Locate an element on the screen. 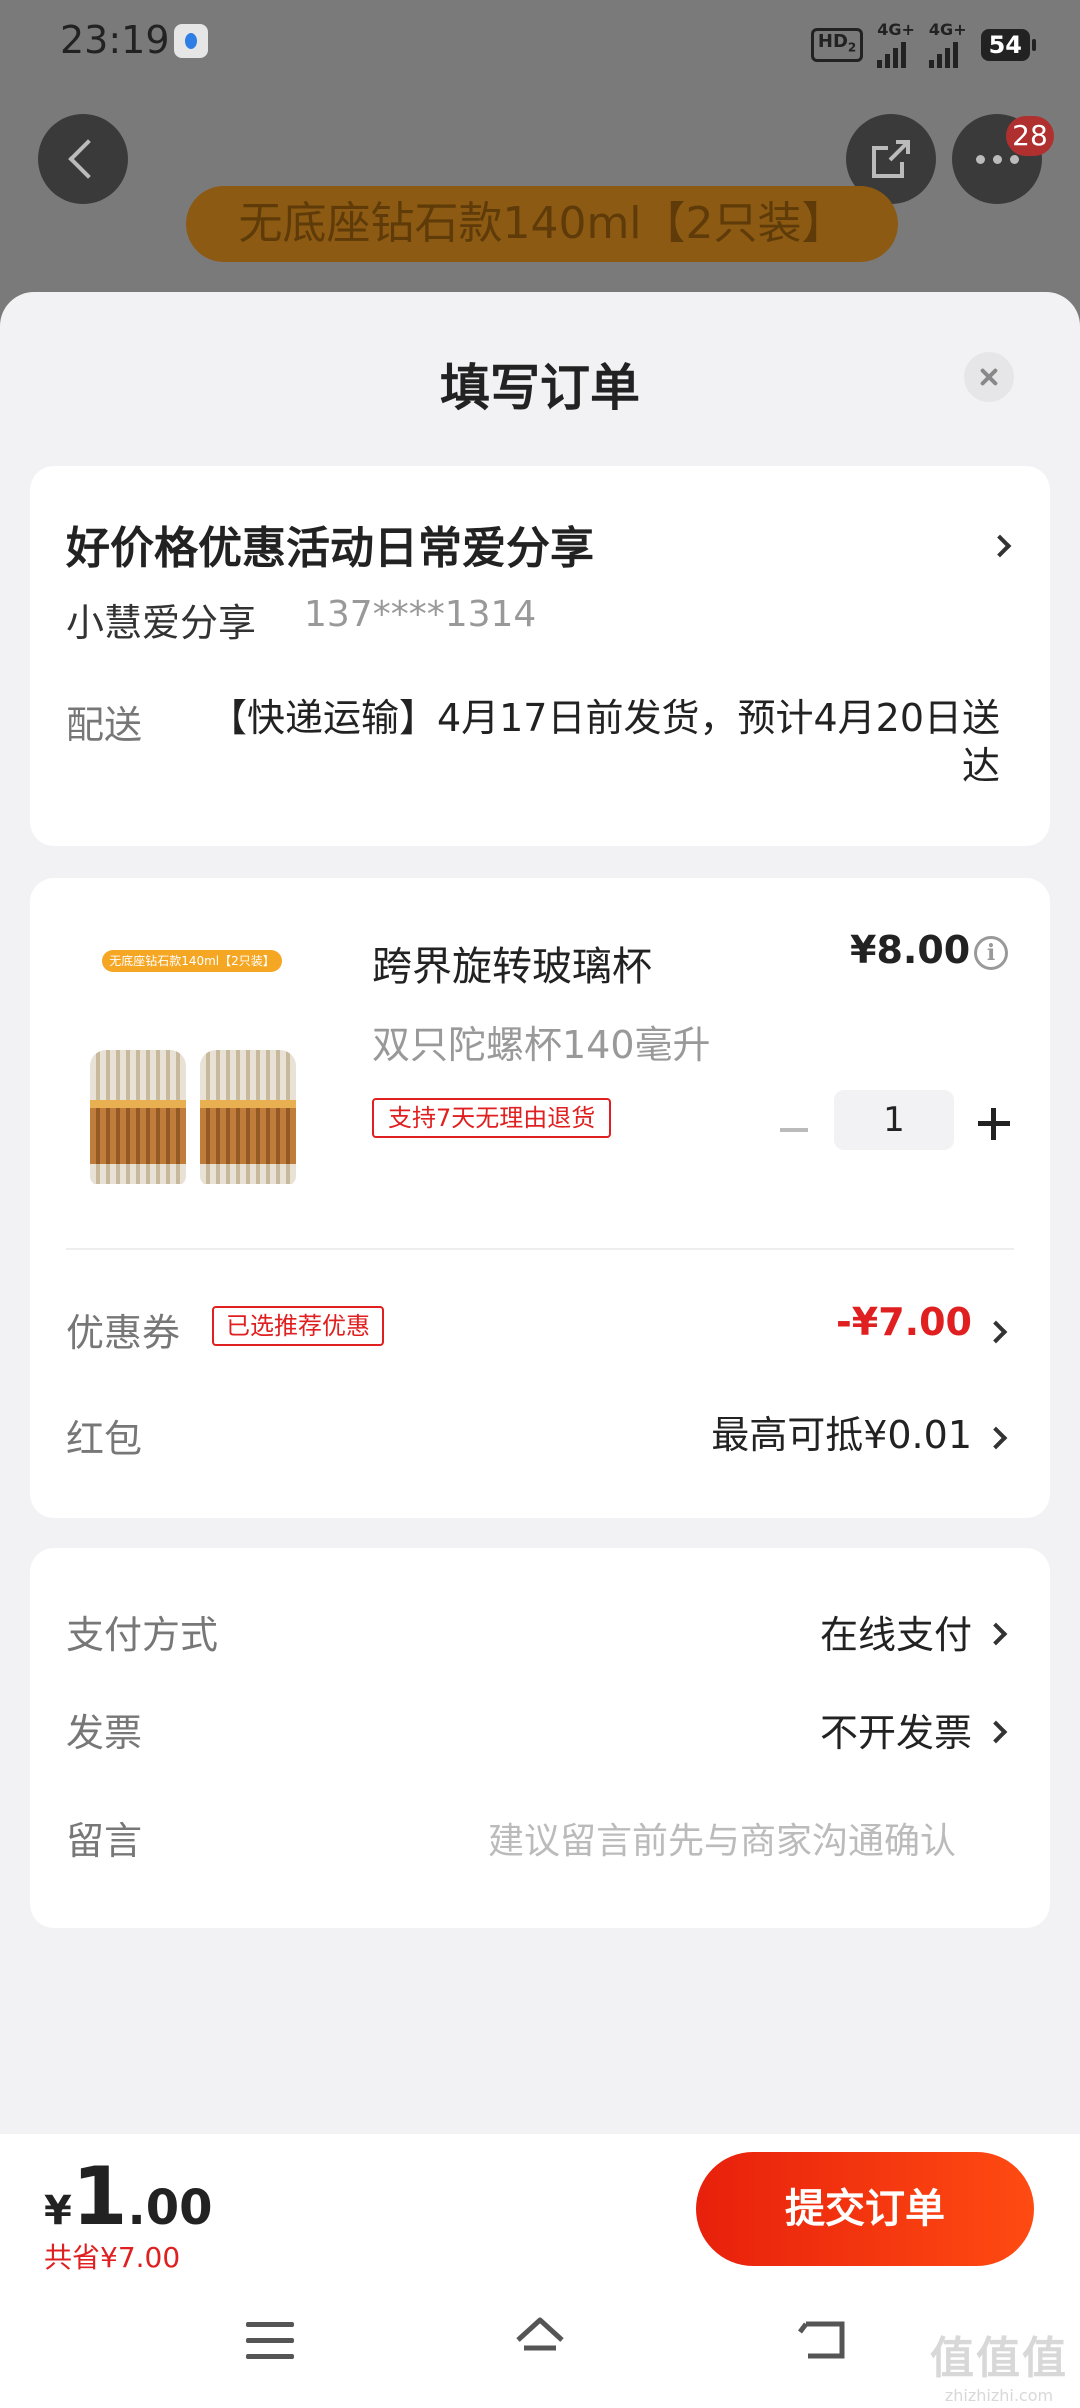 The width and height of the screenshot is (1080, 2408). status-indicators: HD2 4G+ 4G+ 54 is located at coordinates (923, 45).